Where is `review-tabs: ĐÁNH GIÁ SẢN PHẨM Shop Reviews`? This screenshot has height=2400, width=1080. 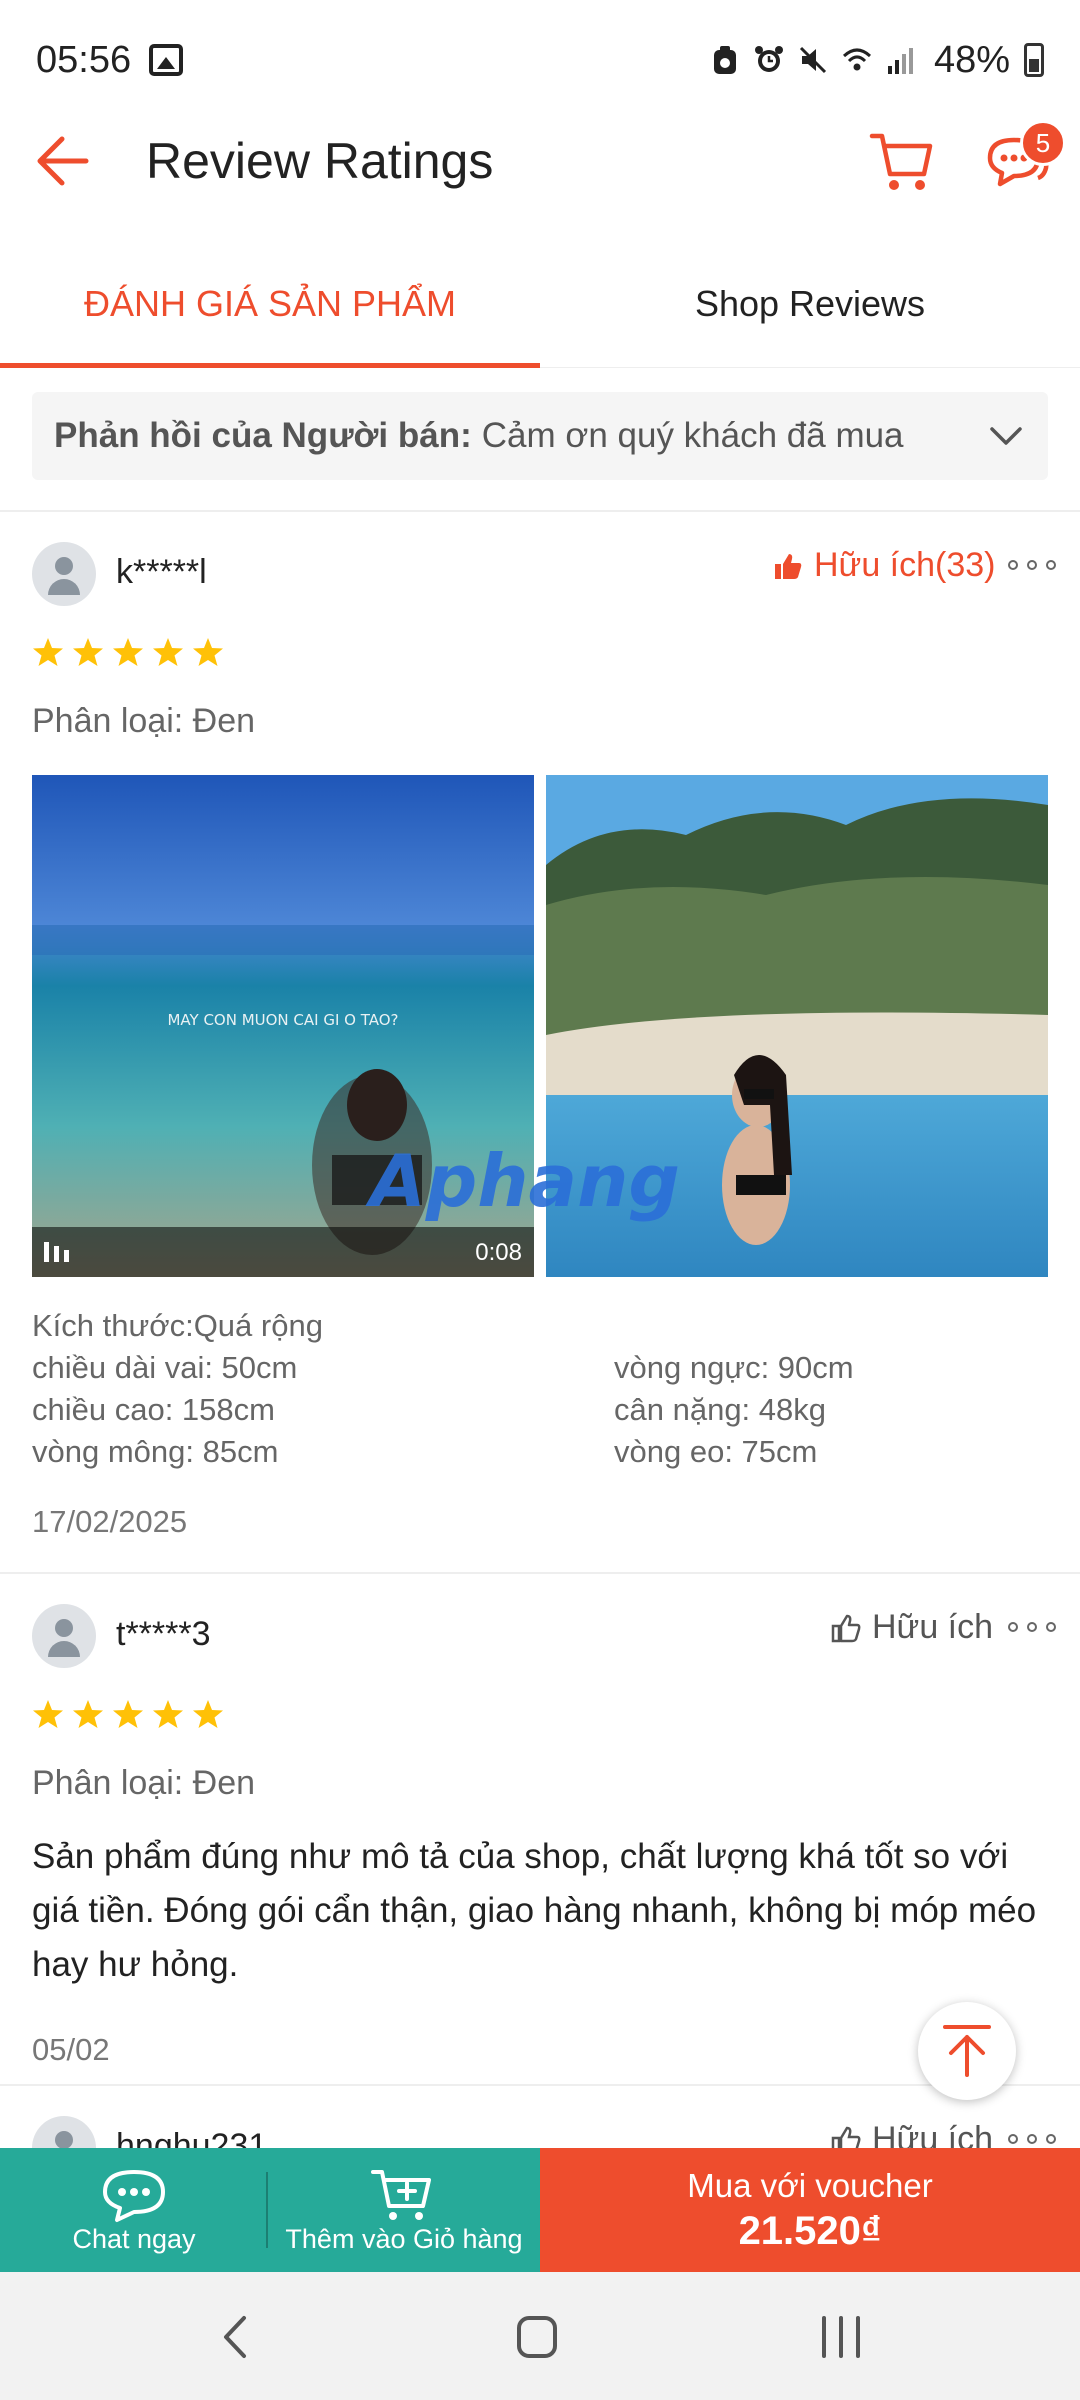
review-tabs: ĐÁNH GIÁ SẢN PHẨM Shop Reviews is located at coordinates (540, 304).